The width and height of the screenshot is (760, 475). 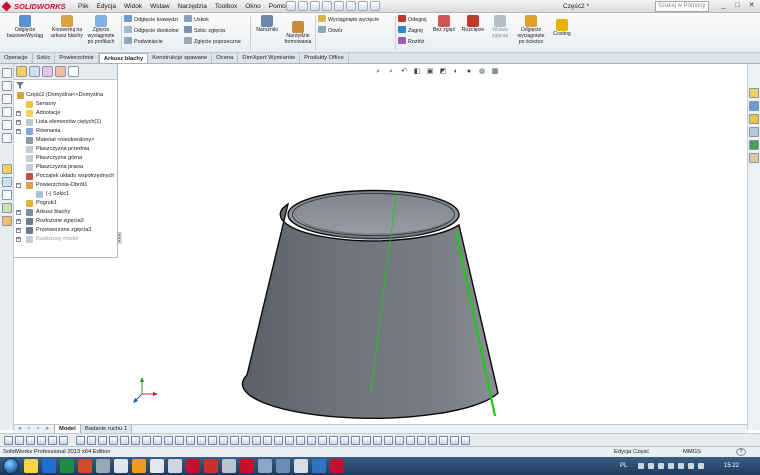 What do you see at coordinates (562, 27) in the screenshot?
I see `costing-button: Costing` at bounding box center [562, 27].